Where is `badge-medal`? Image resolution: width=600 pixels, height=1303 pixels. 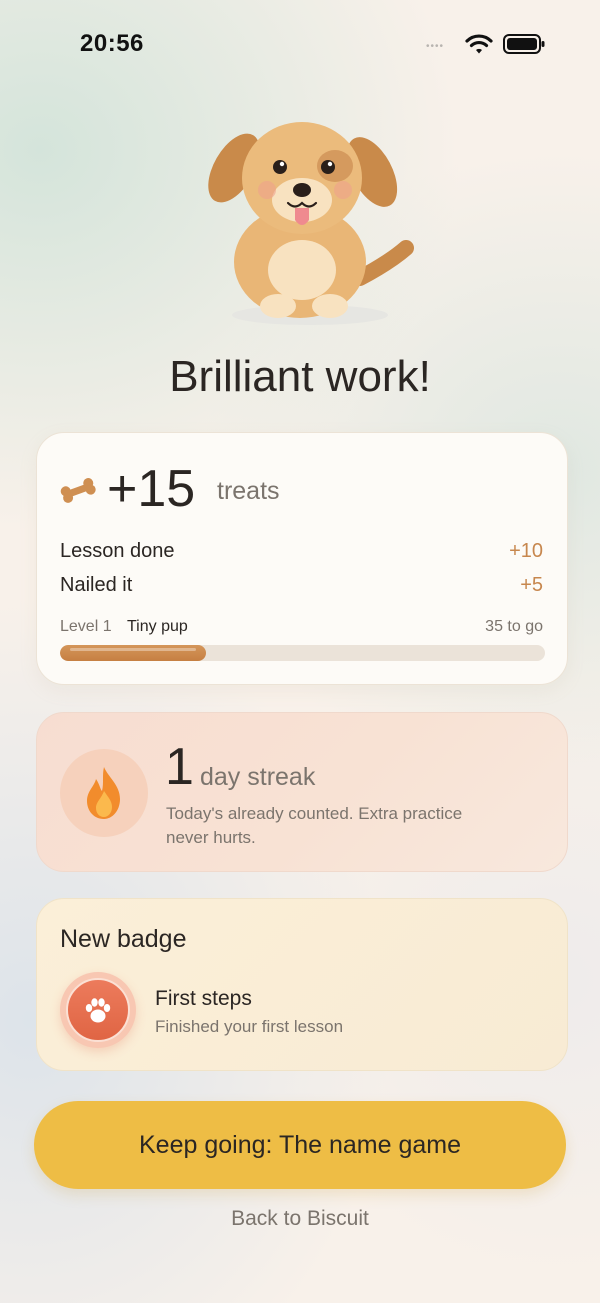 badge-medal is located at coordinates (98, 1010).